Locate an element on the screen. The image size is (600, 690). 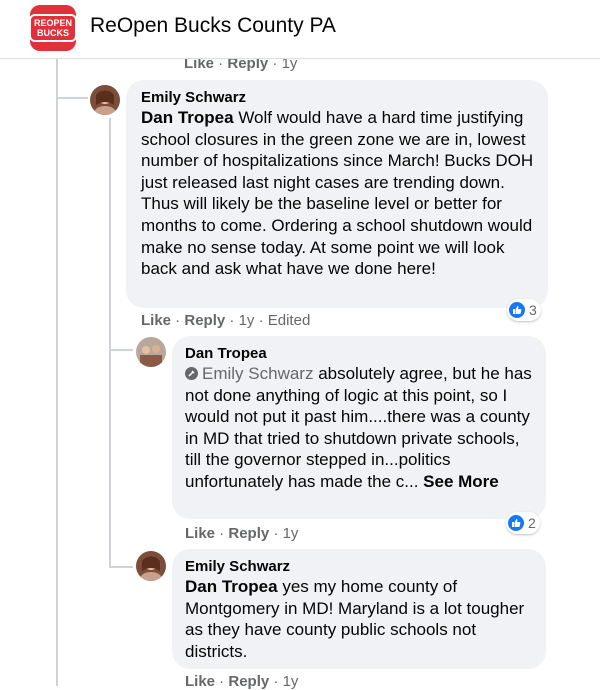
comment-actions: Like · Reply · 1y · Edited is located at coordinates (226, 320).